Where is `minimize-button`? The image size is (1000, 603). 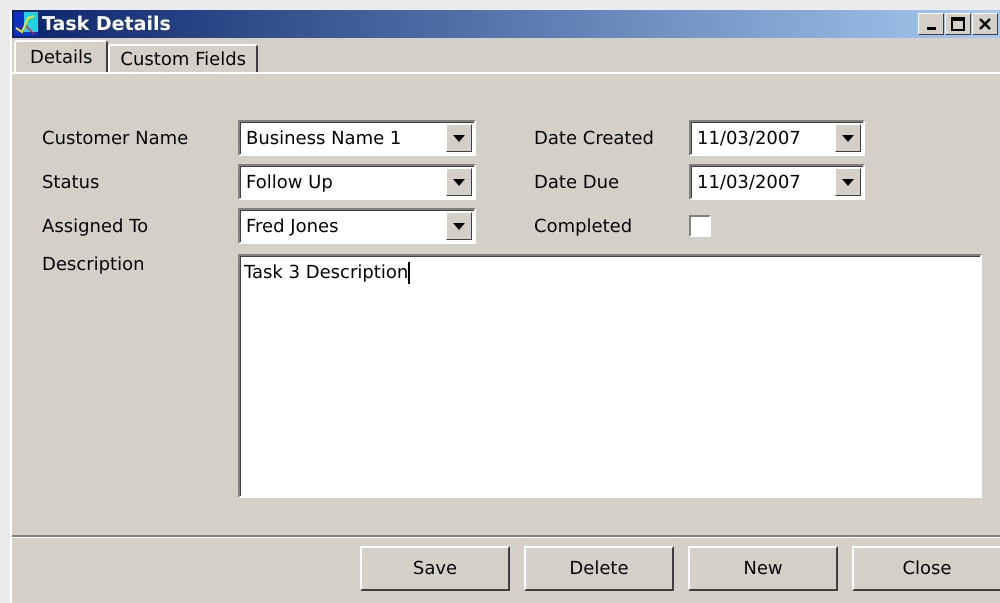
minimize-button is located at coordinates (931, 24).